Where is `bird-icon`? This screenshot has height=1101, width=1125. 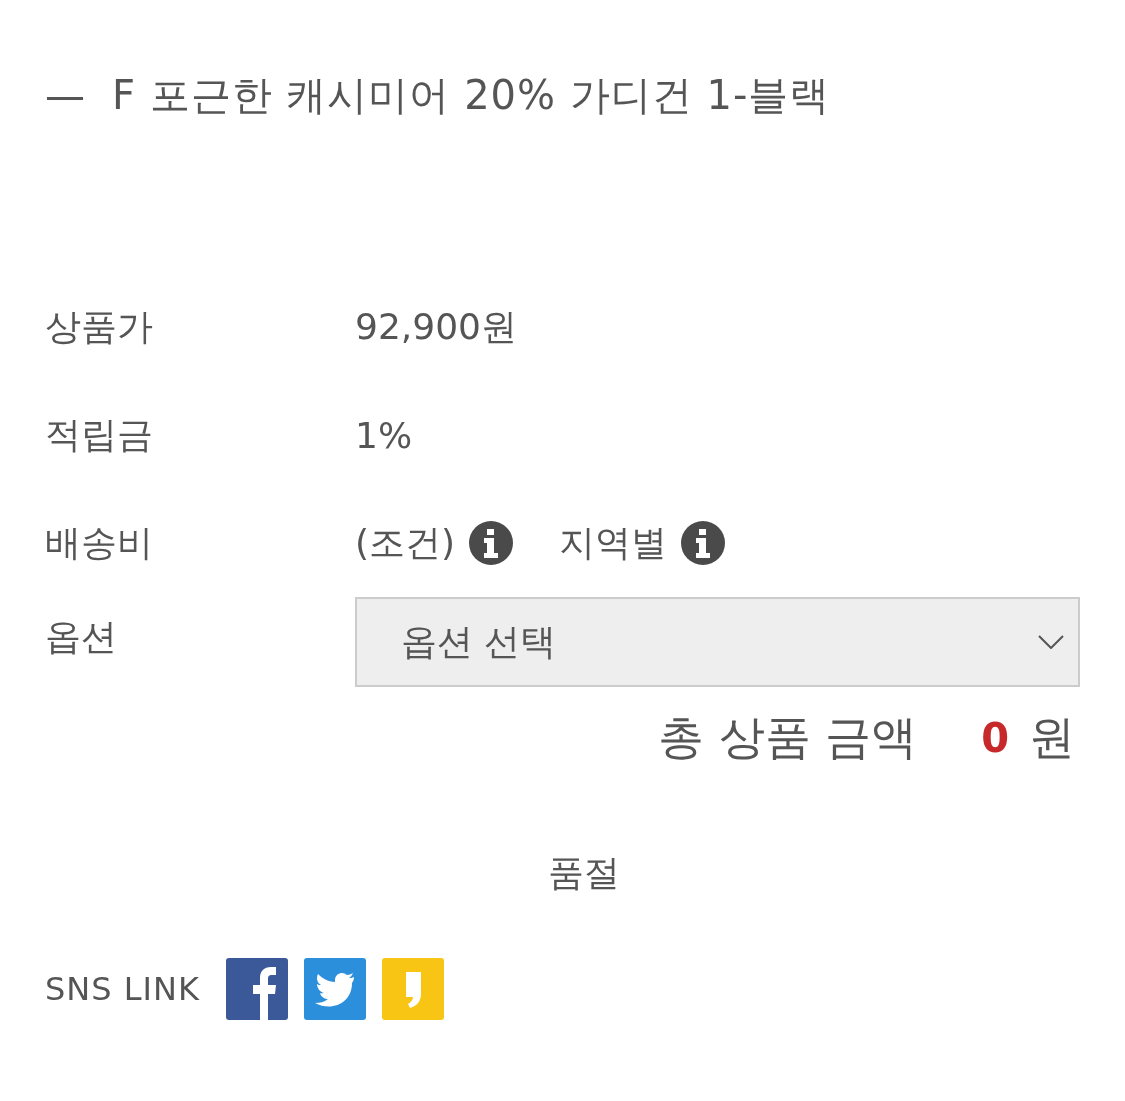 bird-icon is located at coordinates (334, 989).